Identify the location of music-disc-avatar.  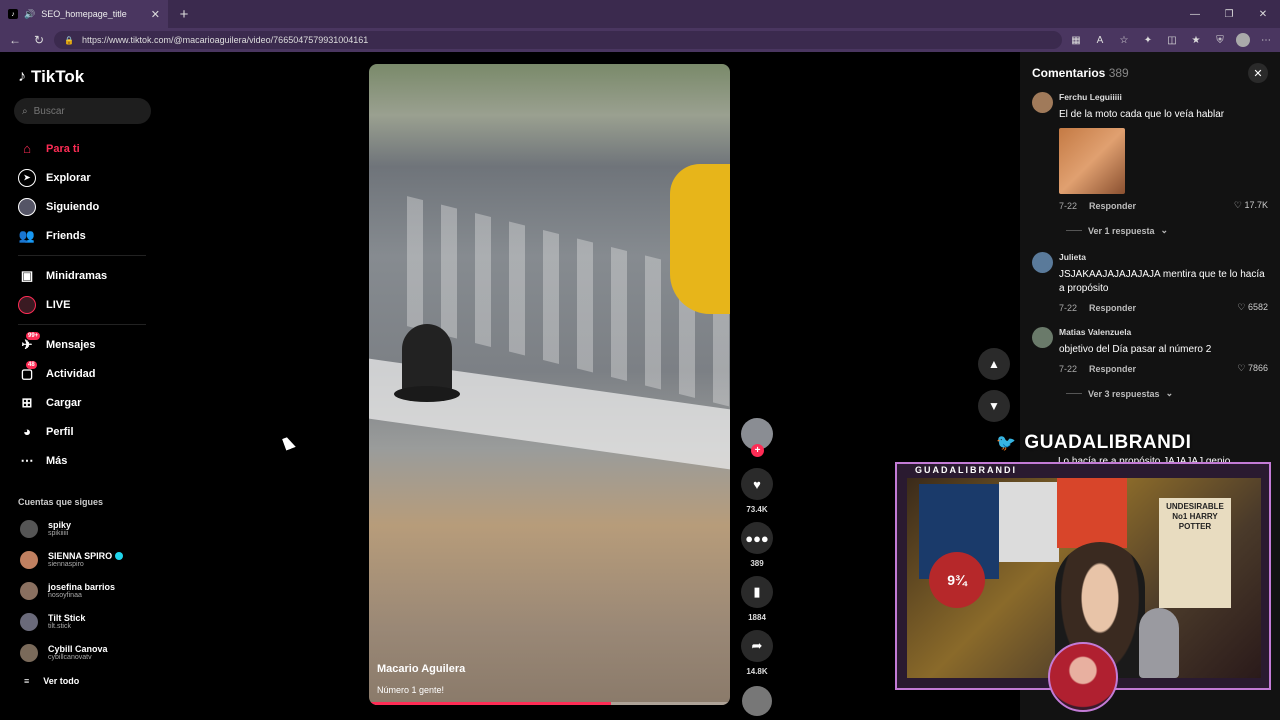
(757, 701).